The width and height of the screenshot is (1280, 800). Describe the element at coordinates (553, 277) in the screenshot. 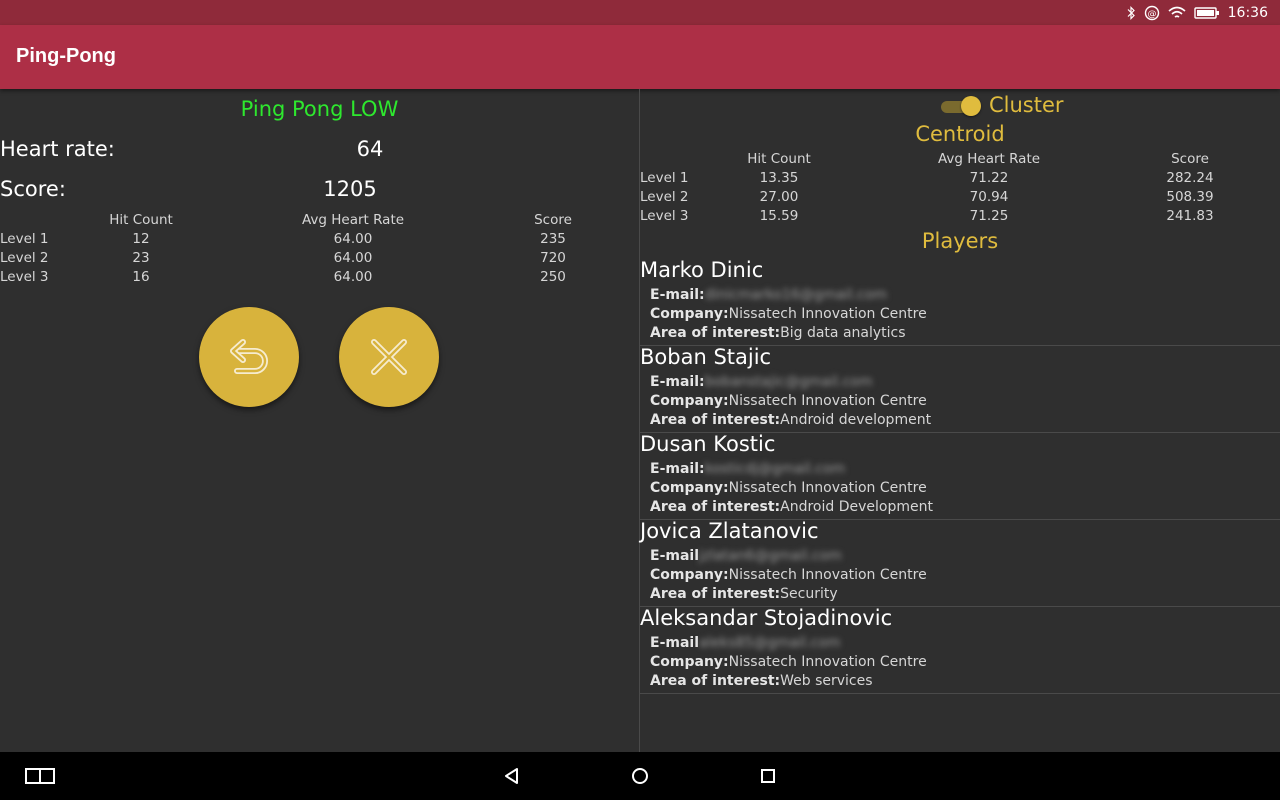

I see `table-cell: 250` at that location.